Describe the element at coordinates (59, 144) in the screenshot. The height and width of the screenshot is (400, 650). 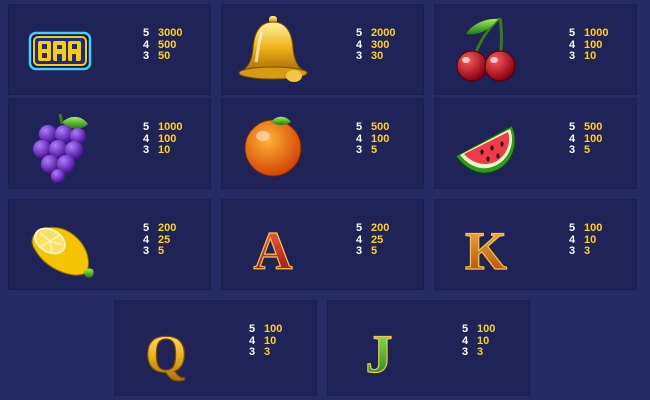
I see `grapes-icon` at that location.